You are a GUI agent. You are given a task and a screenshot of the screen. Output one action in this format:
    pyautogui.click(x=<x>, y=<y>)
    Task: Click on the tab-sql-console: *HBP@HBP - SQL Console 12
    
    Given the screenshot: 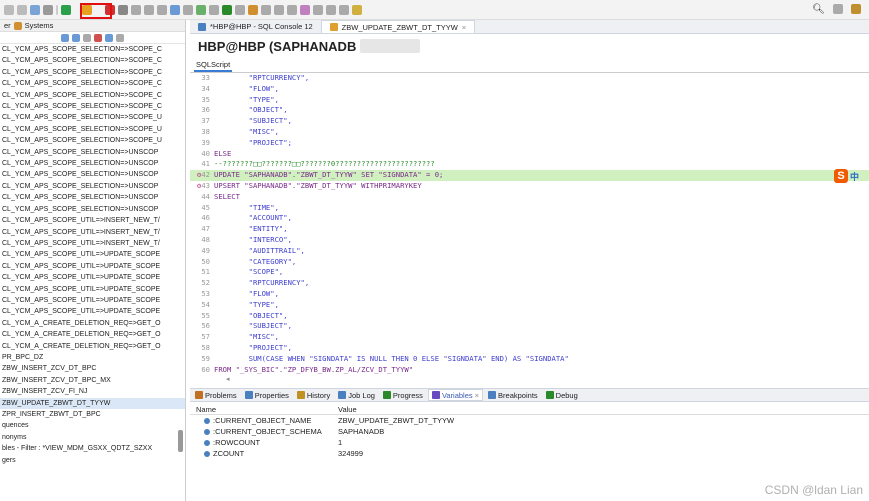 What is the action you would take?
    pyautogui.click(x=255, y=26)
    